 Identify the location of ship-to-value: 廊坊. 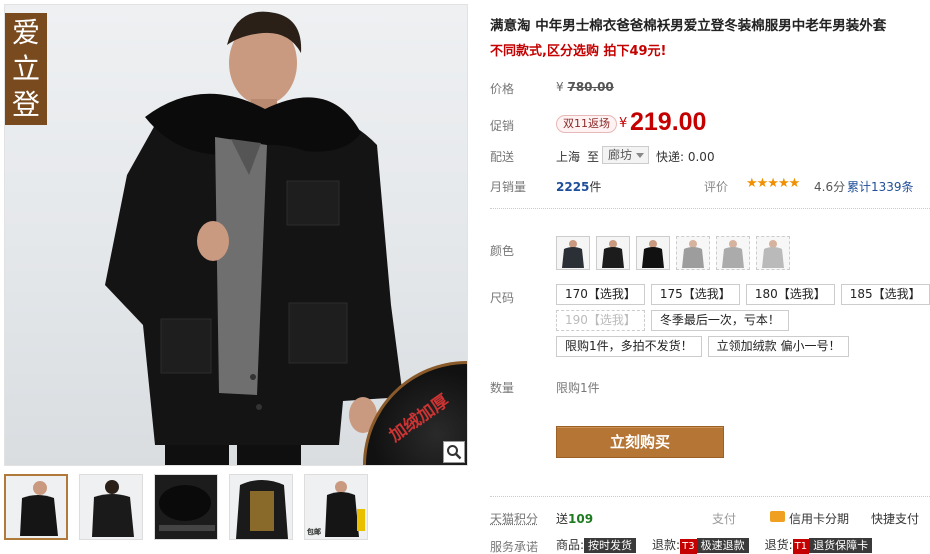
(620, 155).